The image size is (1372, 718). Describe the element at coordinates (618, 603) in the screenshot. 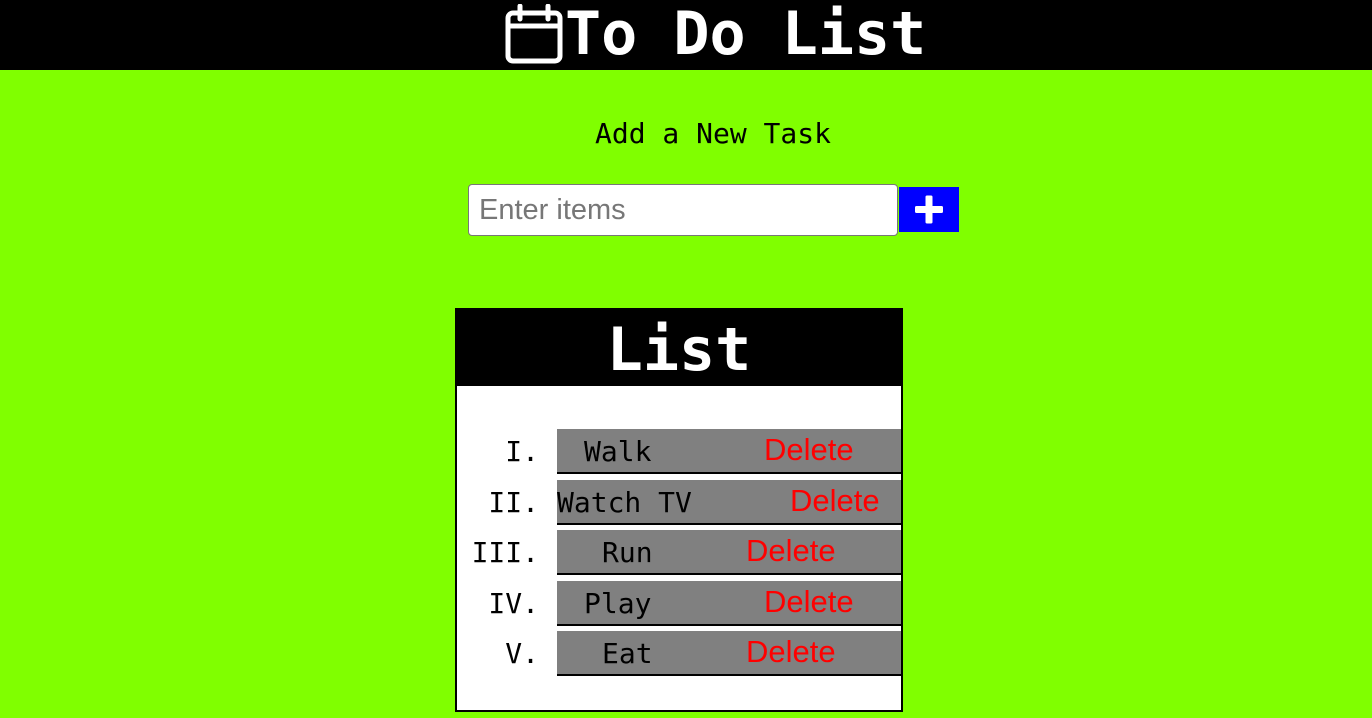

I see `item-text: Play` at that location.